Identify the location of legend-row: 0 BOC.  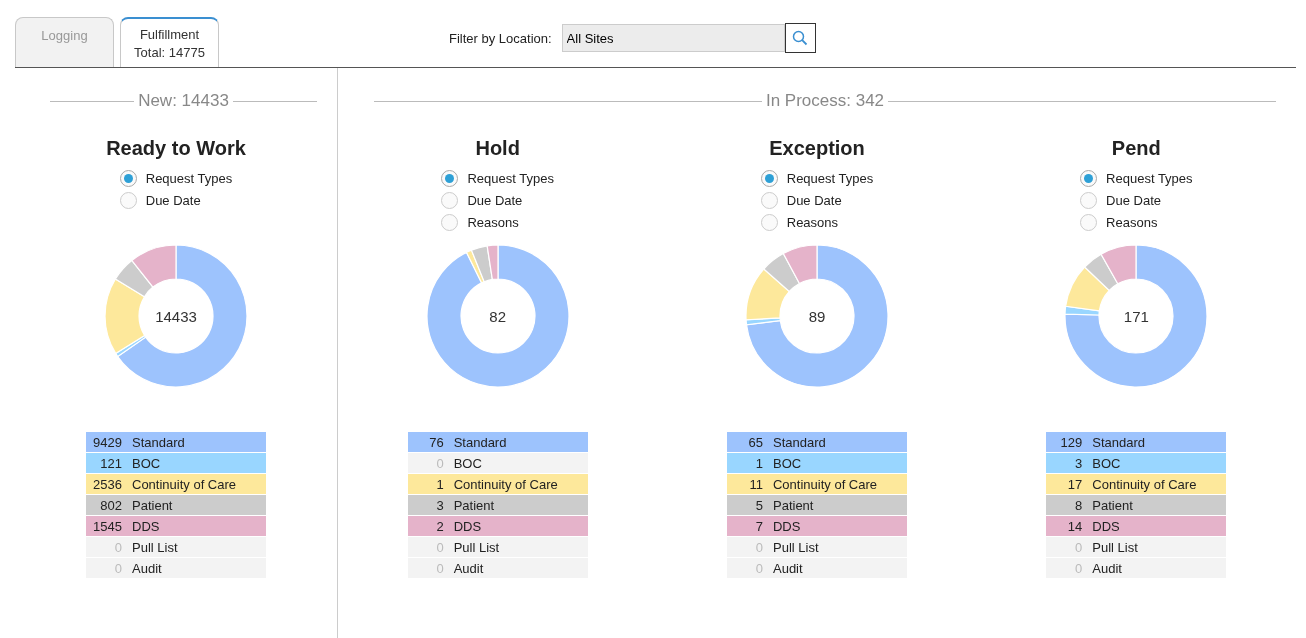
(497, 463).